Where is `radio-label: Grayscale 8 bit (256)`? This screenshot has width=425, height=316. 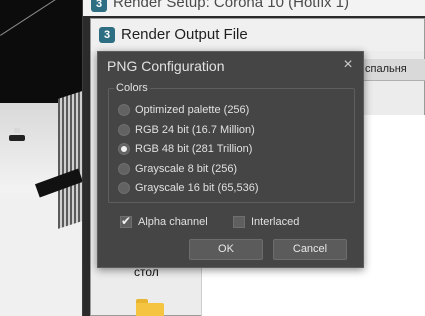
radio-label: Grayscale 8 bit (256) is located at coordinates (186, 169).